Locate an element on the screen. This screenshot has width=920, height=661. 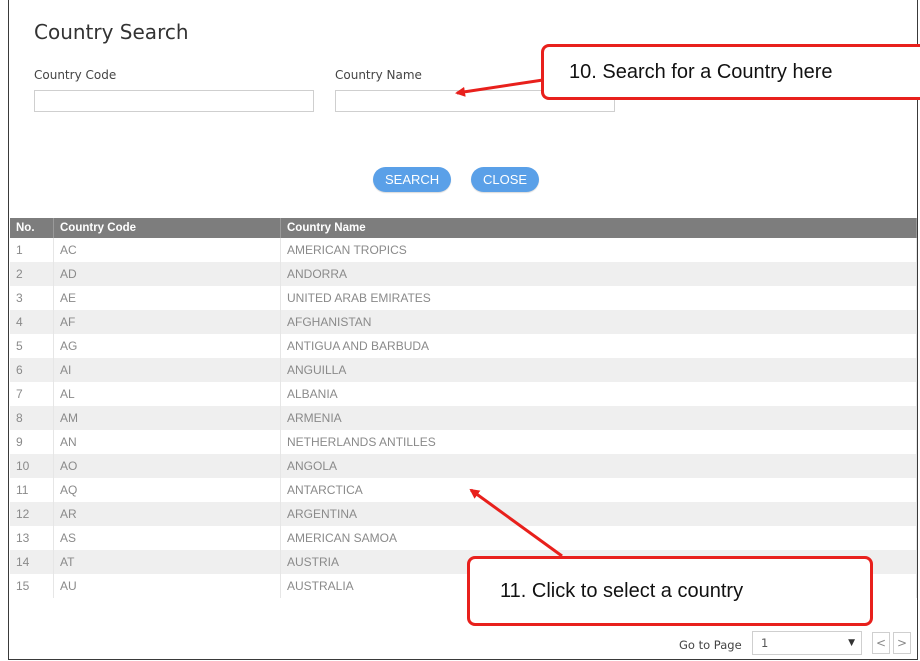
row-country-name: NETHERLANDS ANTILLES is located at coordinates (598, 442).